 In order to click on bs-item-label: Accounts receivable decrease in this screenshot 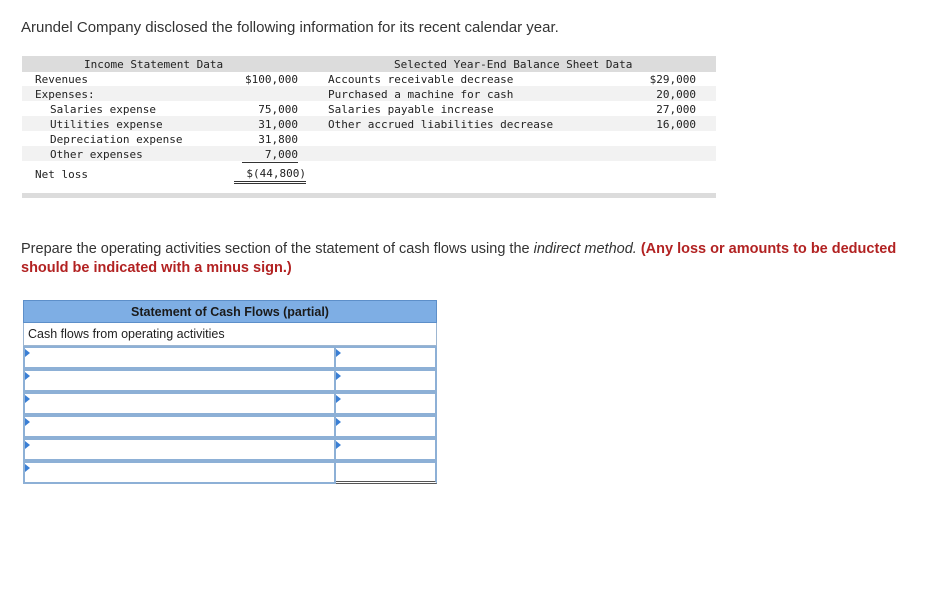, I will do `click(421, 79)`.